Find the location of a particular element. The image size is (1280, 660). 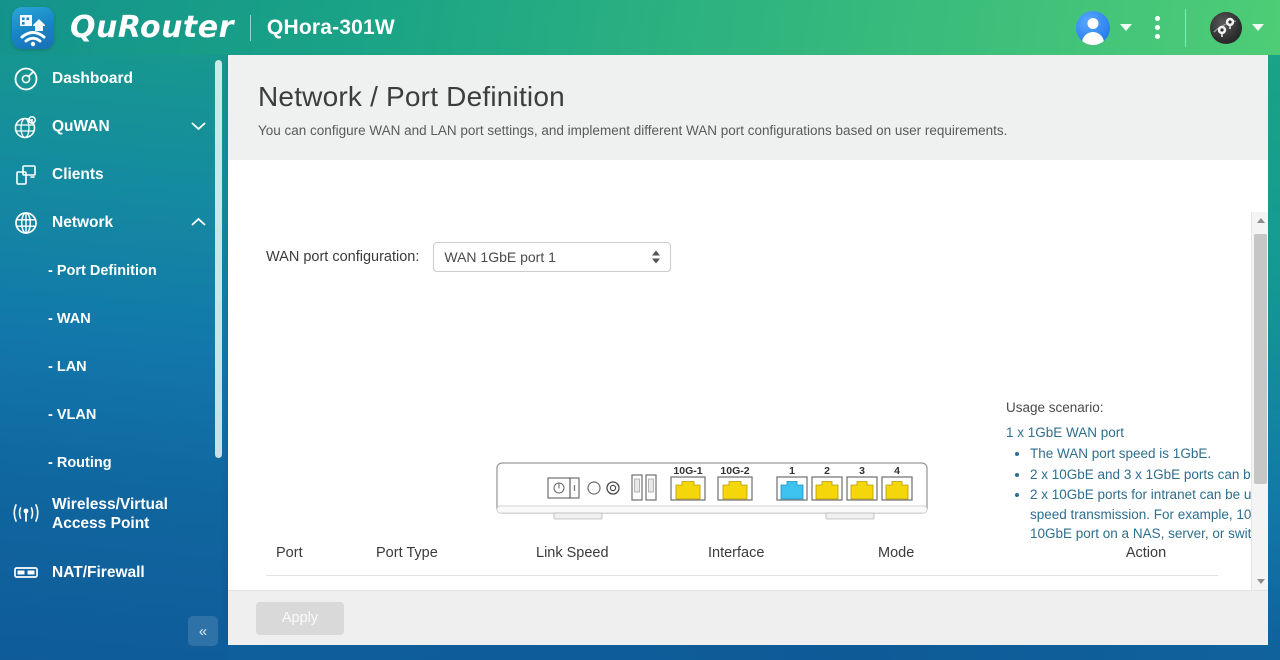

usage-scenario-title: Usage scenario: is located at coordinates (1055, 407).